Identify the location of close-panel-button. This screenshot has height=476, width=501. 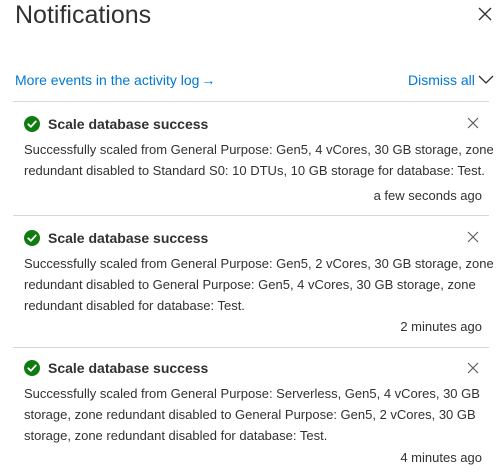
(485, 14).